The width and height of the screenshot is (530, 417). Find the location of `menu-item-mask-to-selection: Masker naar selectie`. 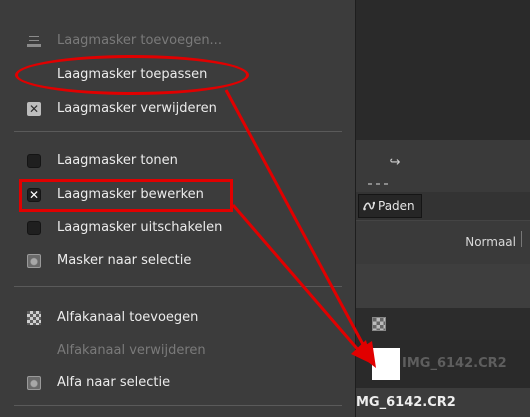

menu-item-mask-to-selection: Masker naar selectie is located at coordinates (178, 261).